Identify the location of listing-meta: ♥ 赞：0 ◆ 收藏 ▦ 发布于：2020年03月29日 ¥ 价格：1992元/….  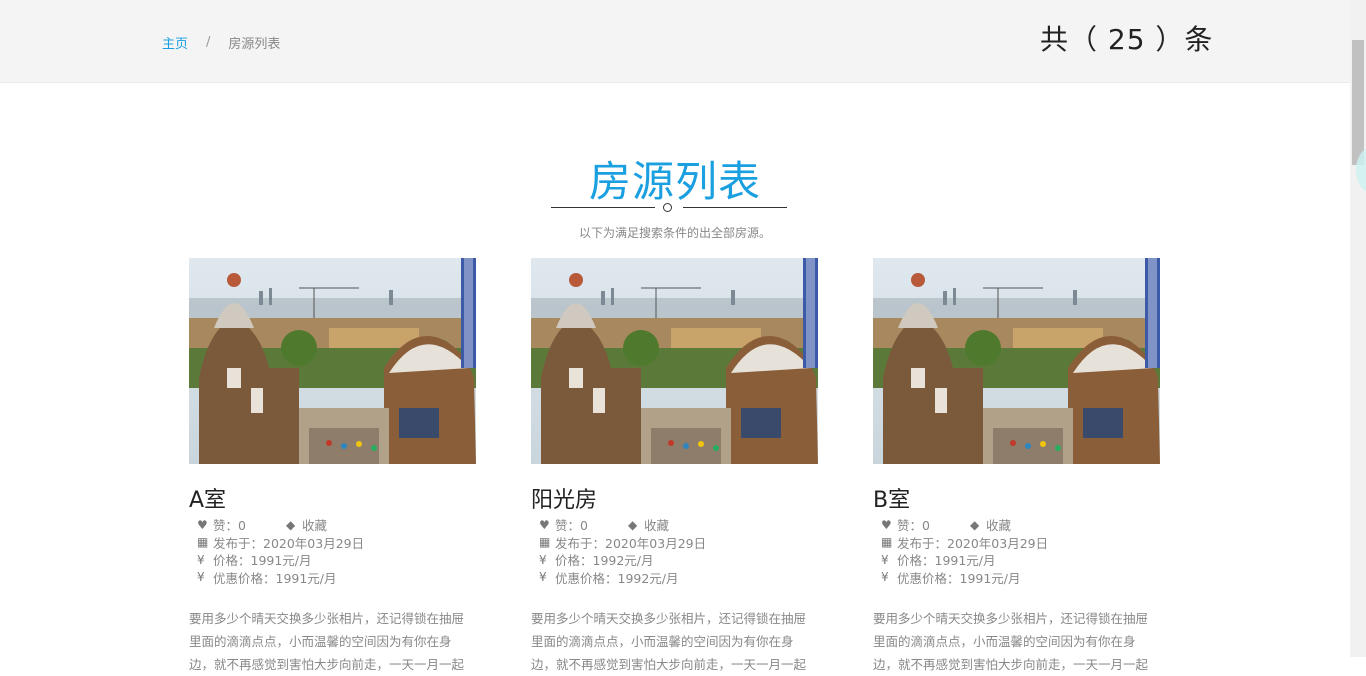
(676, 551).